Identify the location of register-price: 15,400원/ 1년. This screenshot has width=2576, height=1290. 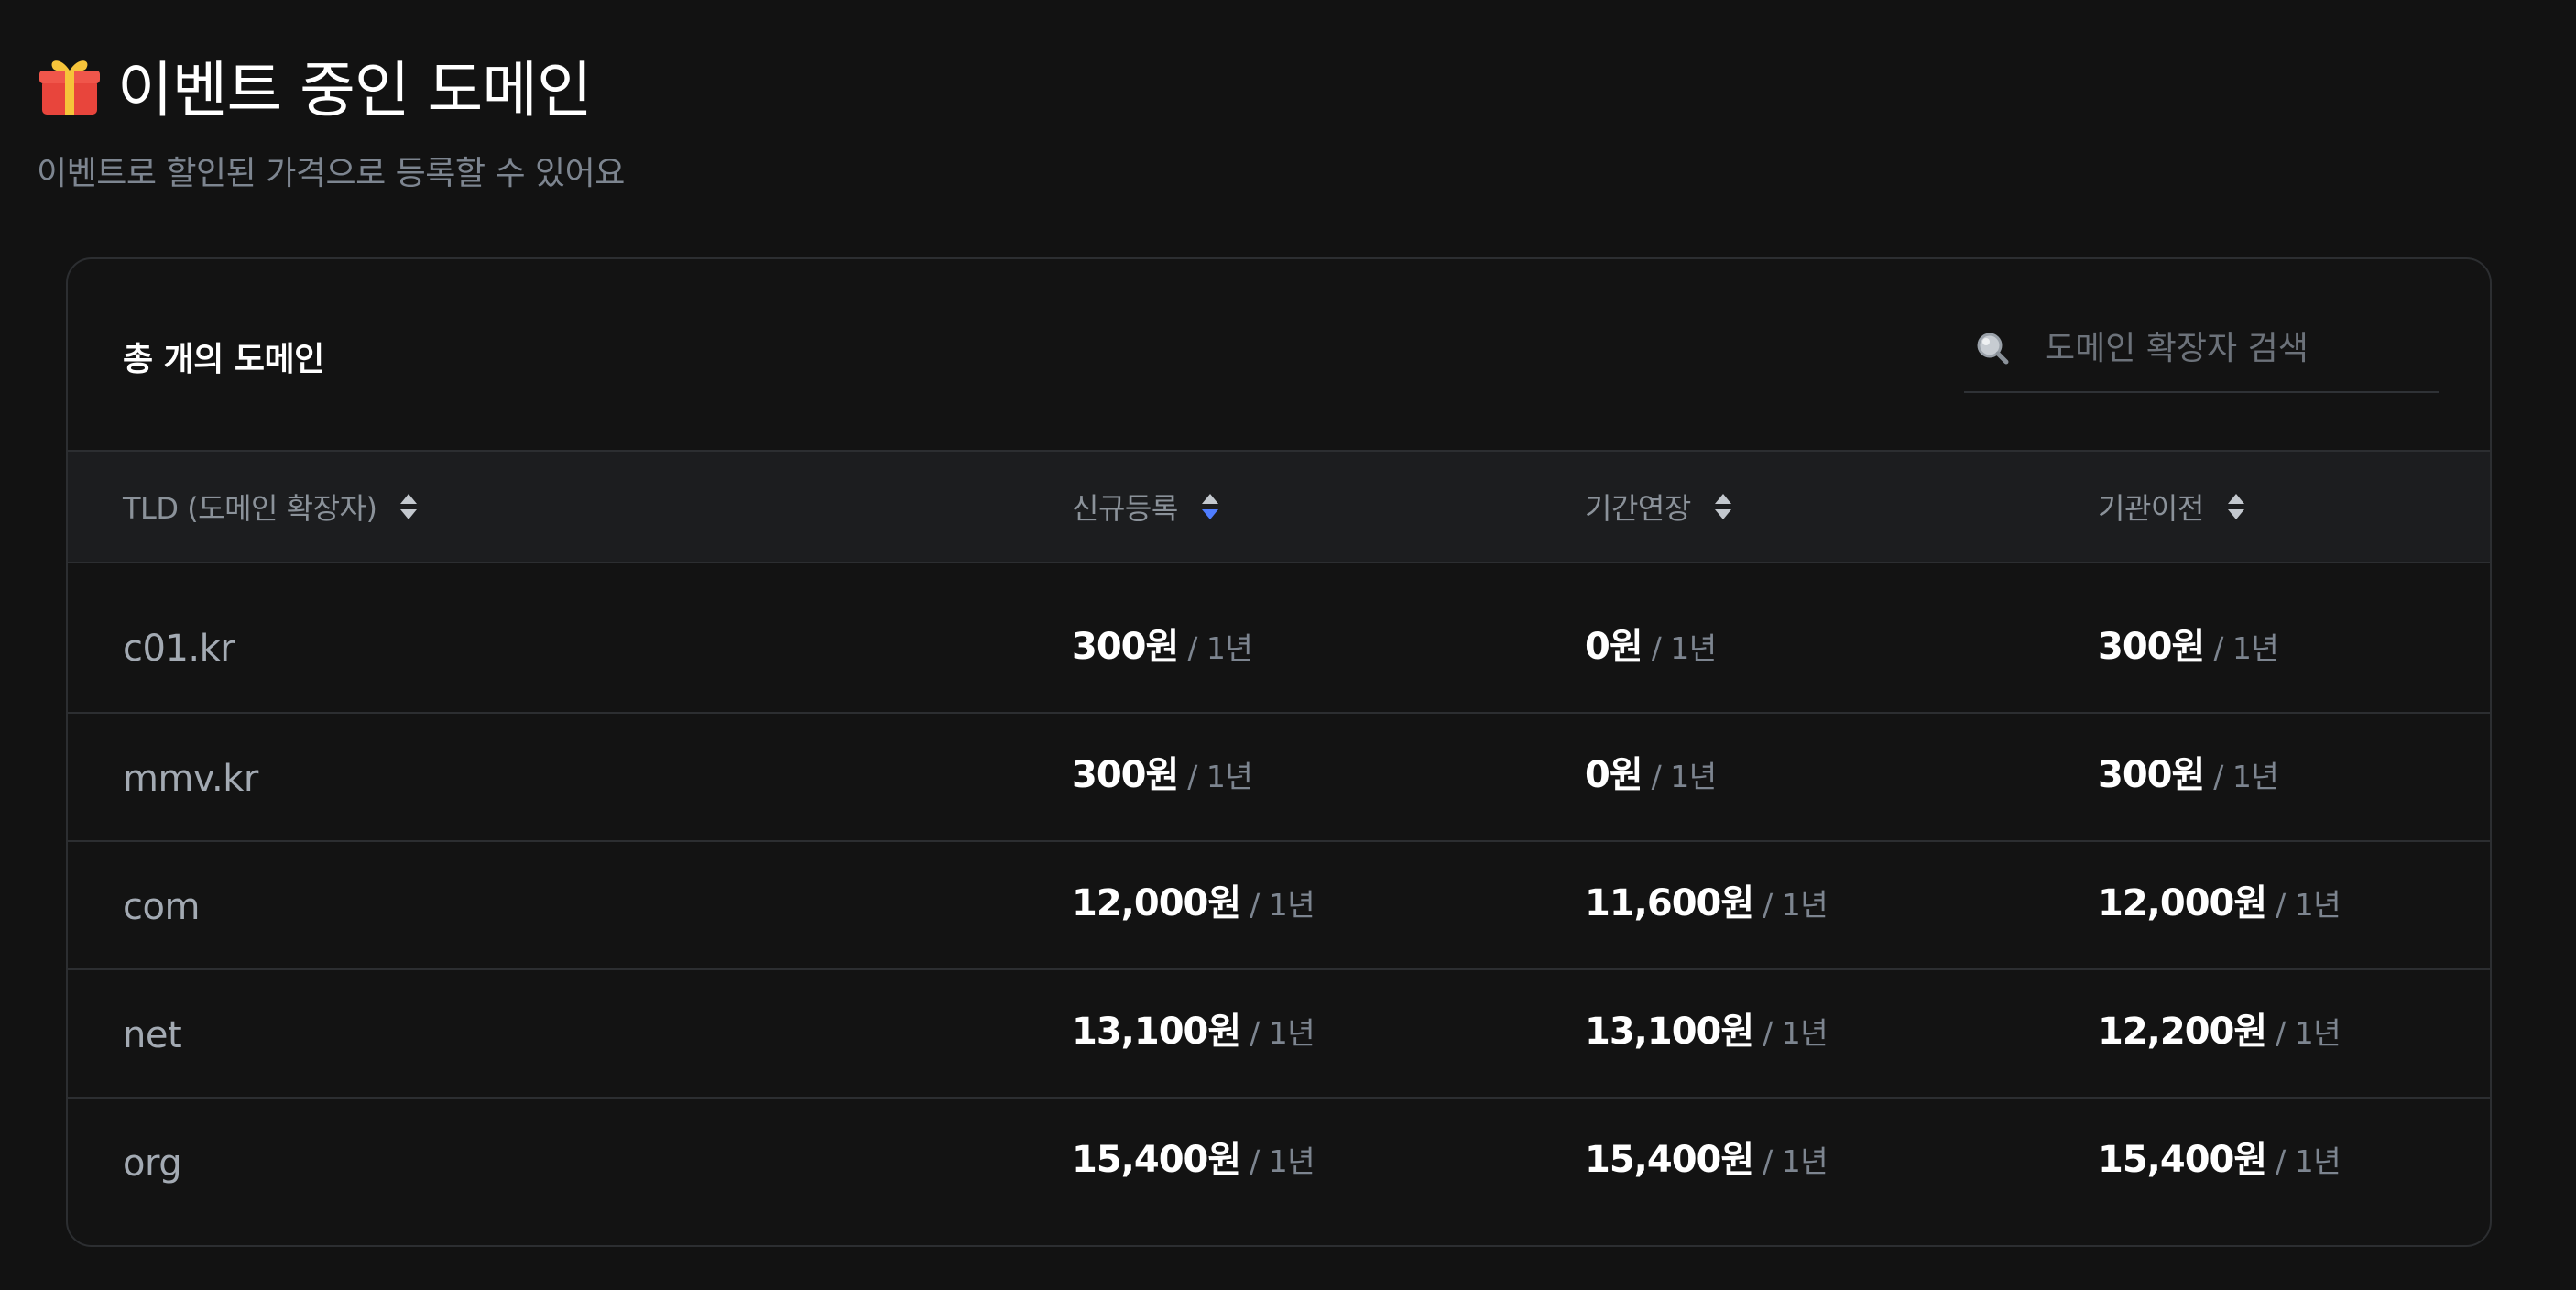
(1194, 1156).